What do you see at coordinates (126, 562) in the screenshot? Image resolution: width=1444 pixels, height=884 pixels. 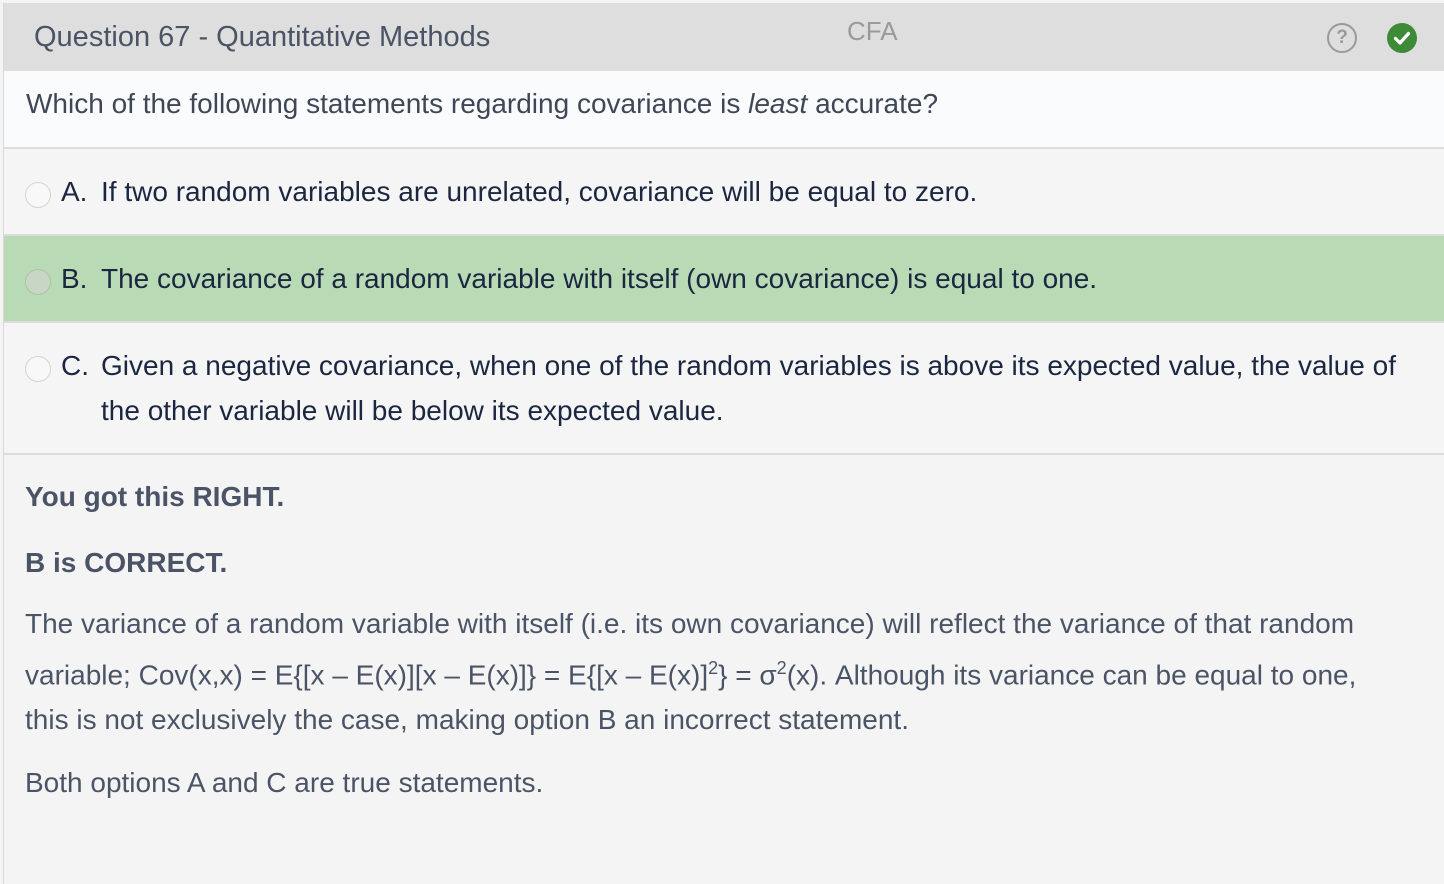 I see `correct-answer-heading: B is CORRECT.` at bounding box center [126, 562].